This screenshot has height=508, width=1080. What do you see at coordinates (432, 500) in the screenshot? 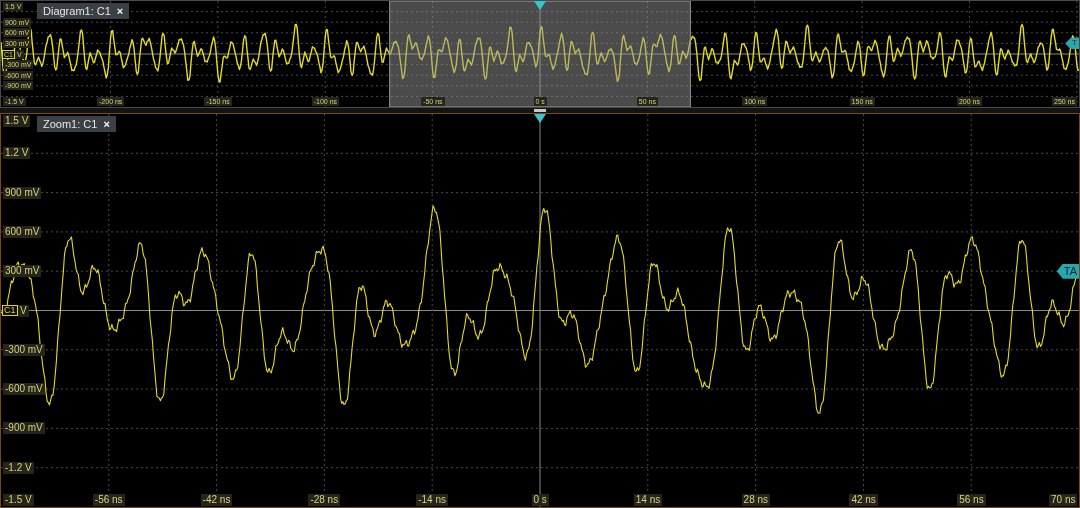
I see `axis-label: -14 ns` at bounding box center [432, 500].